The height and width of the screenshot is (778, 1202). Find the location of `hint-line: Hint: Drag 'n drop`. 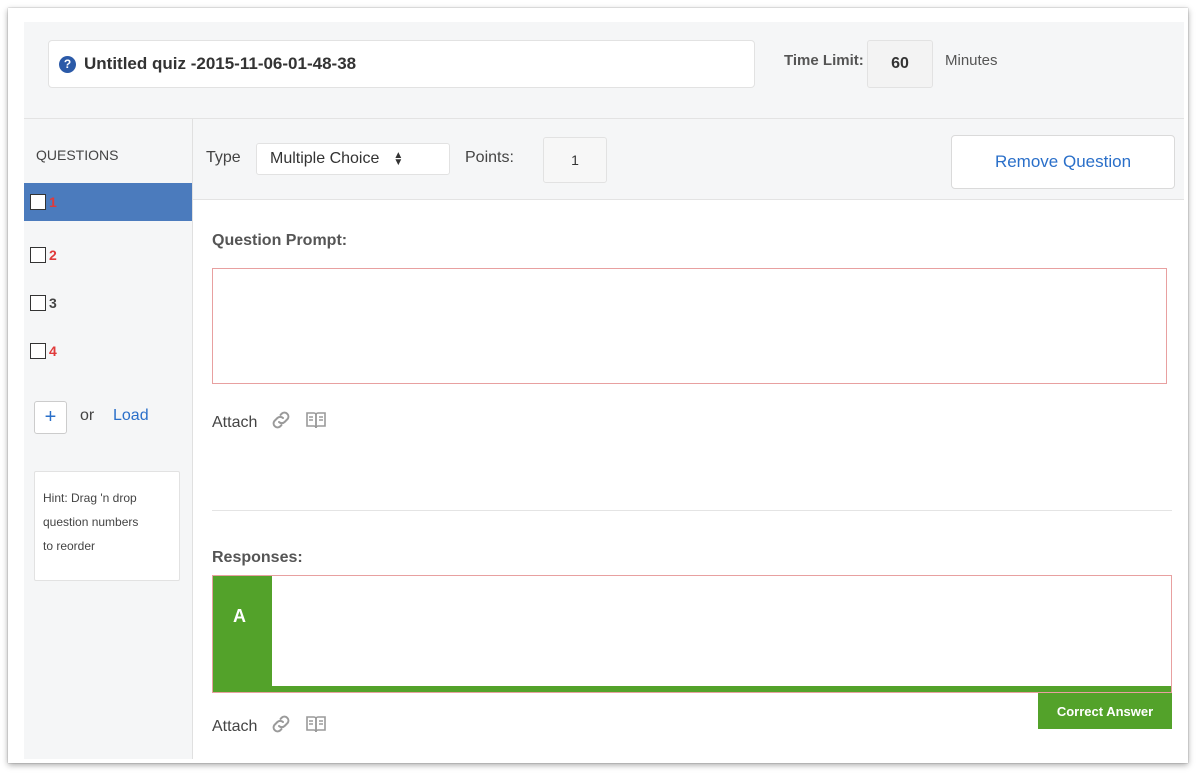

hint-line: Hint: Drag 'n drop is located at coordinates (90, 498).